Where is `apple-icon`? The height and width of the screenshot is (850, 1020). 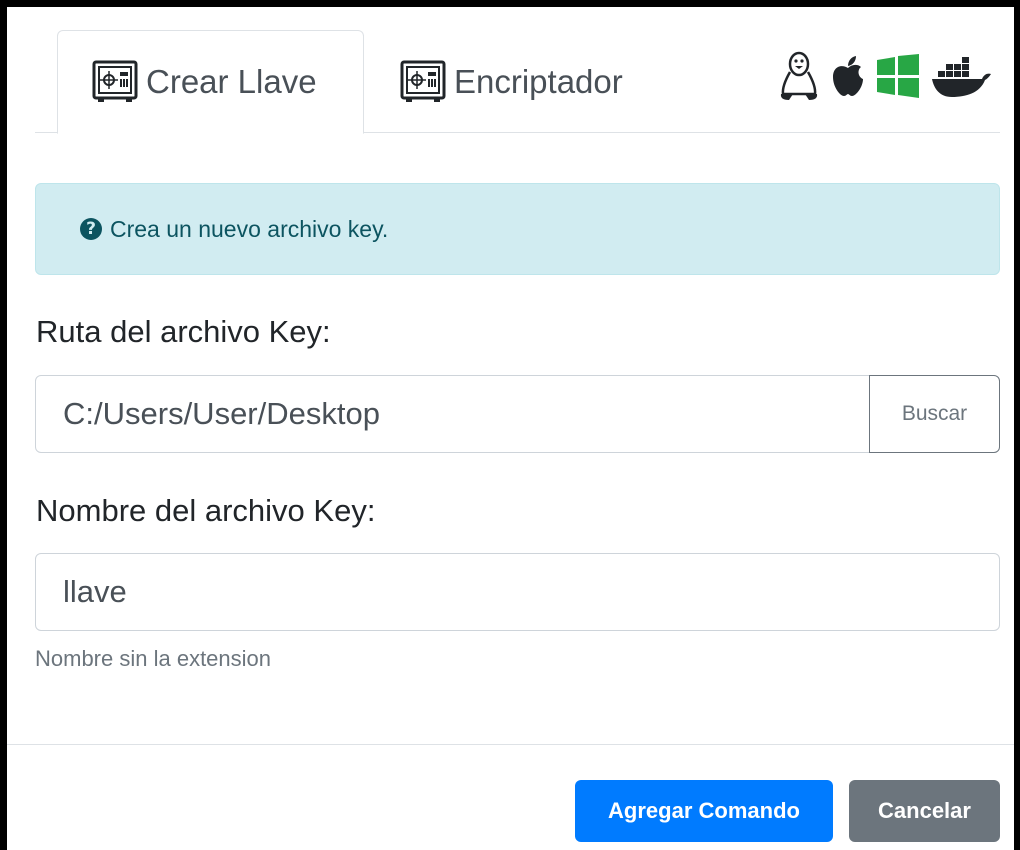
apple-icon is located at coordinates (848, 76).